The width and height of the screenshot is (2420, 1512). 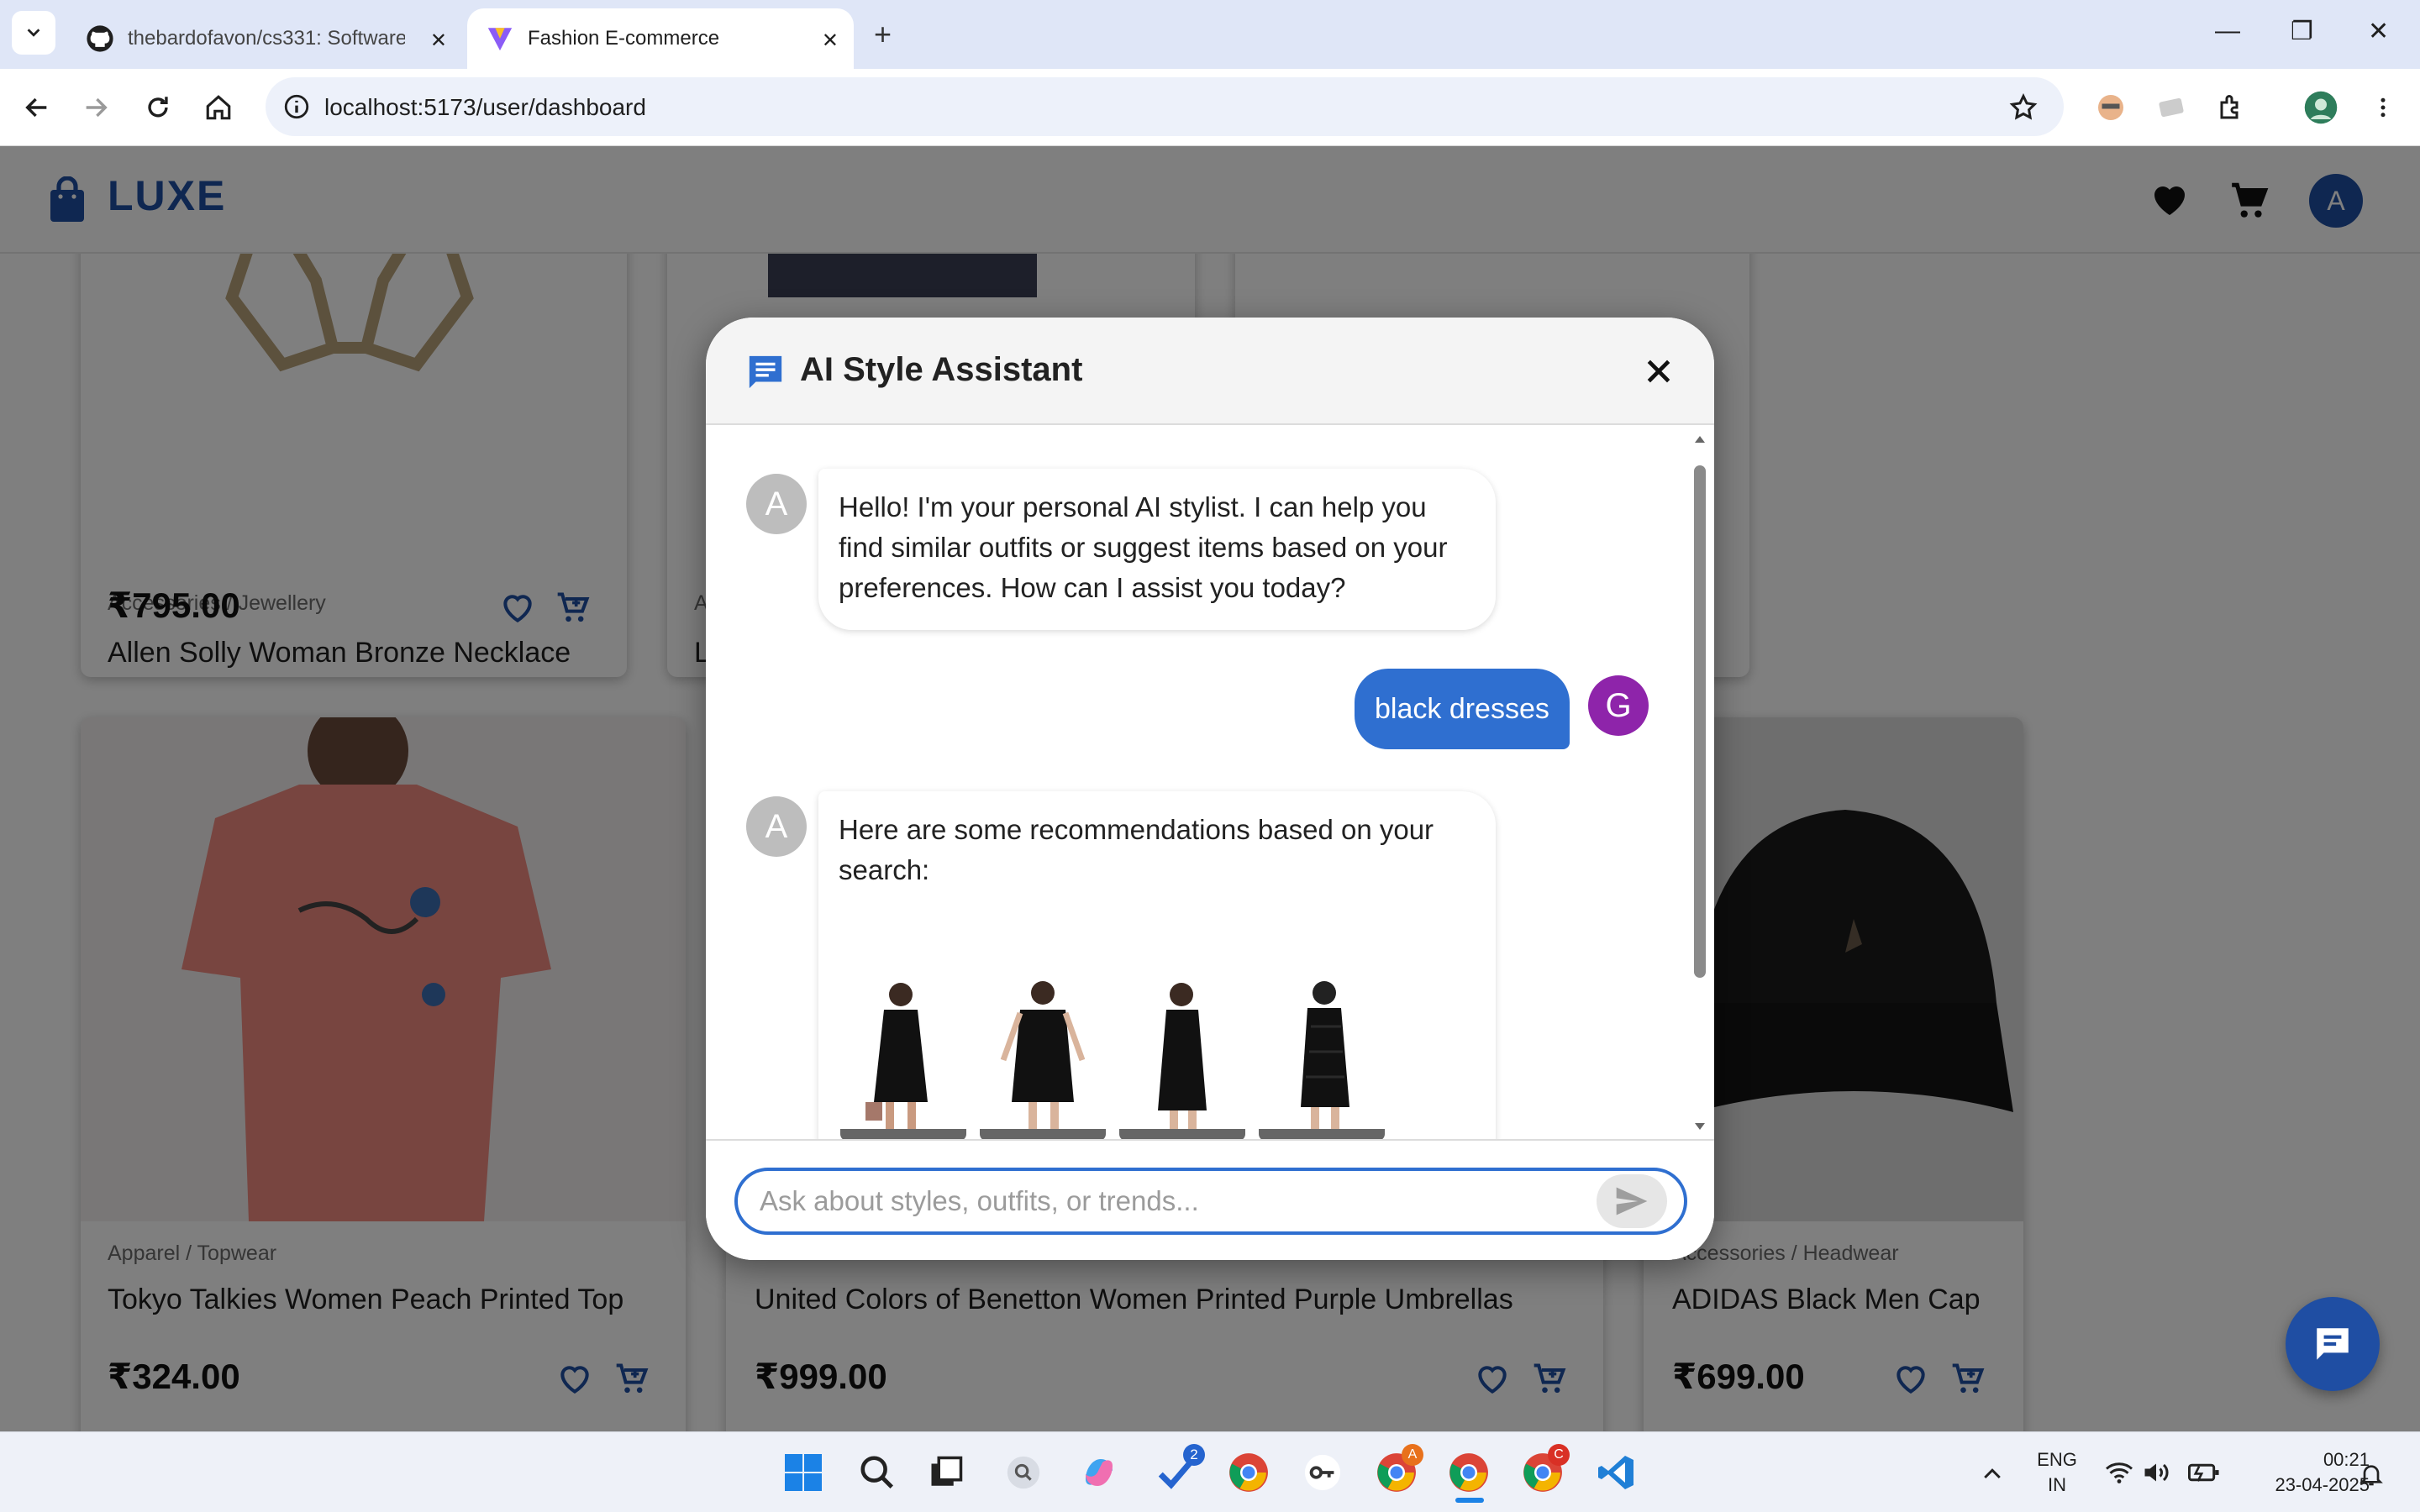 What do you see at coordinates (877, 1472) in the screenshot?
I see `search-icon` at bounding box center [877, 1472].